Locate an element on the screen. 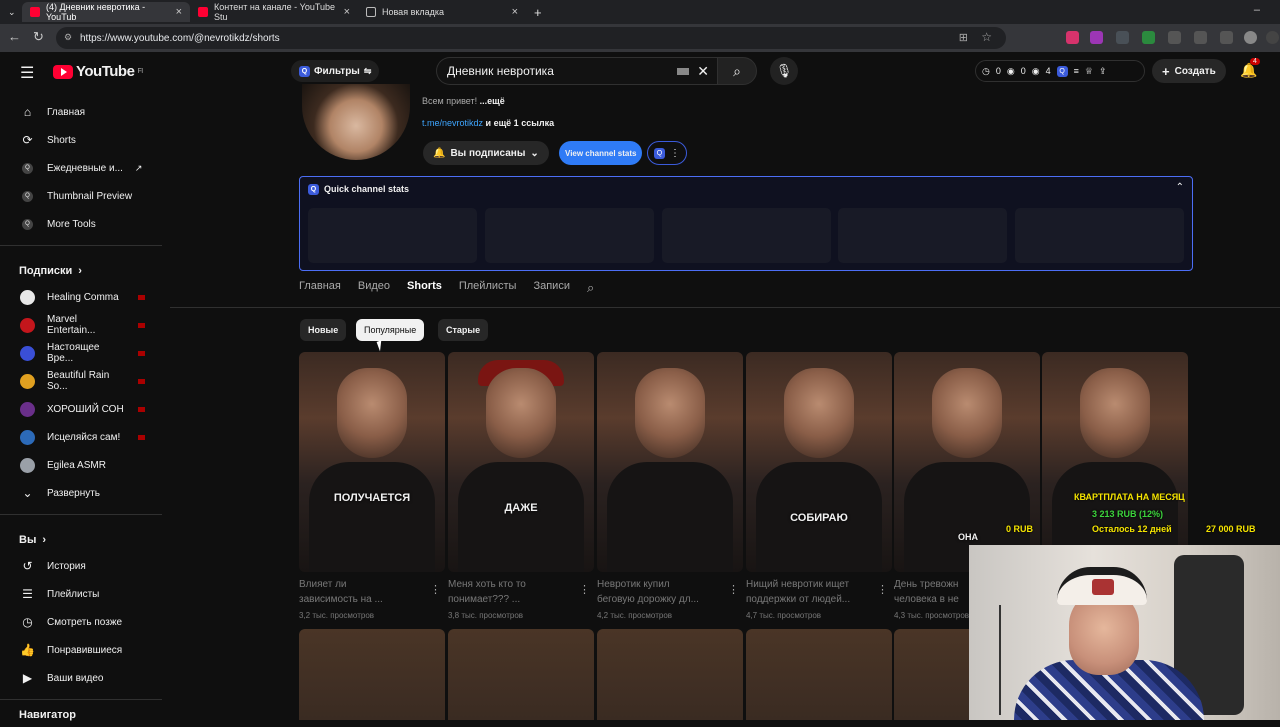 This screenshot has width=1280, height=727. chip-popular: Популярные is located at coordinates (390, 330).